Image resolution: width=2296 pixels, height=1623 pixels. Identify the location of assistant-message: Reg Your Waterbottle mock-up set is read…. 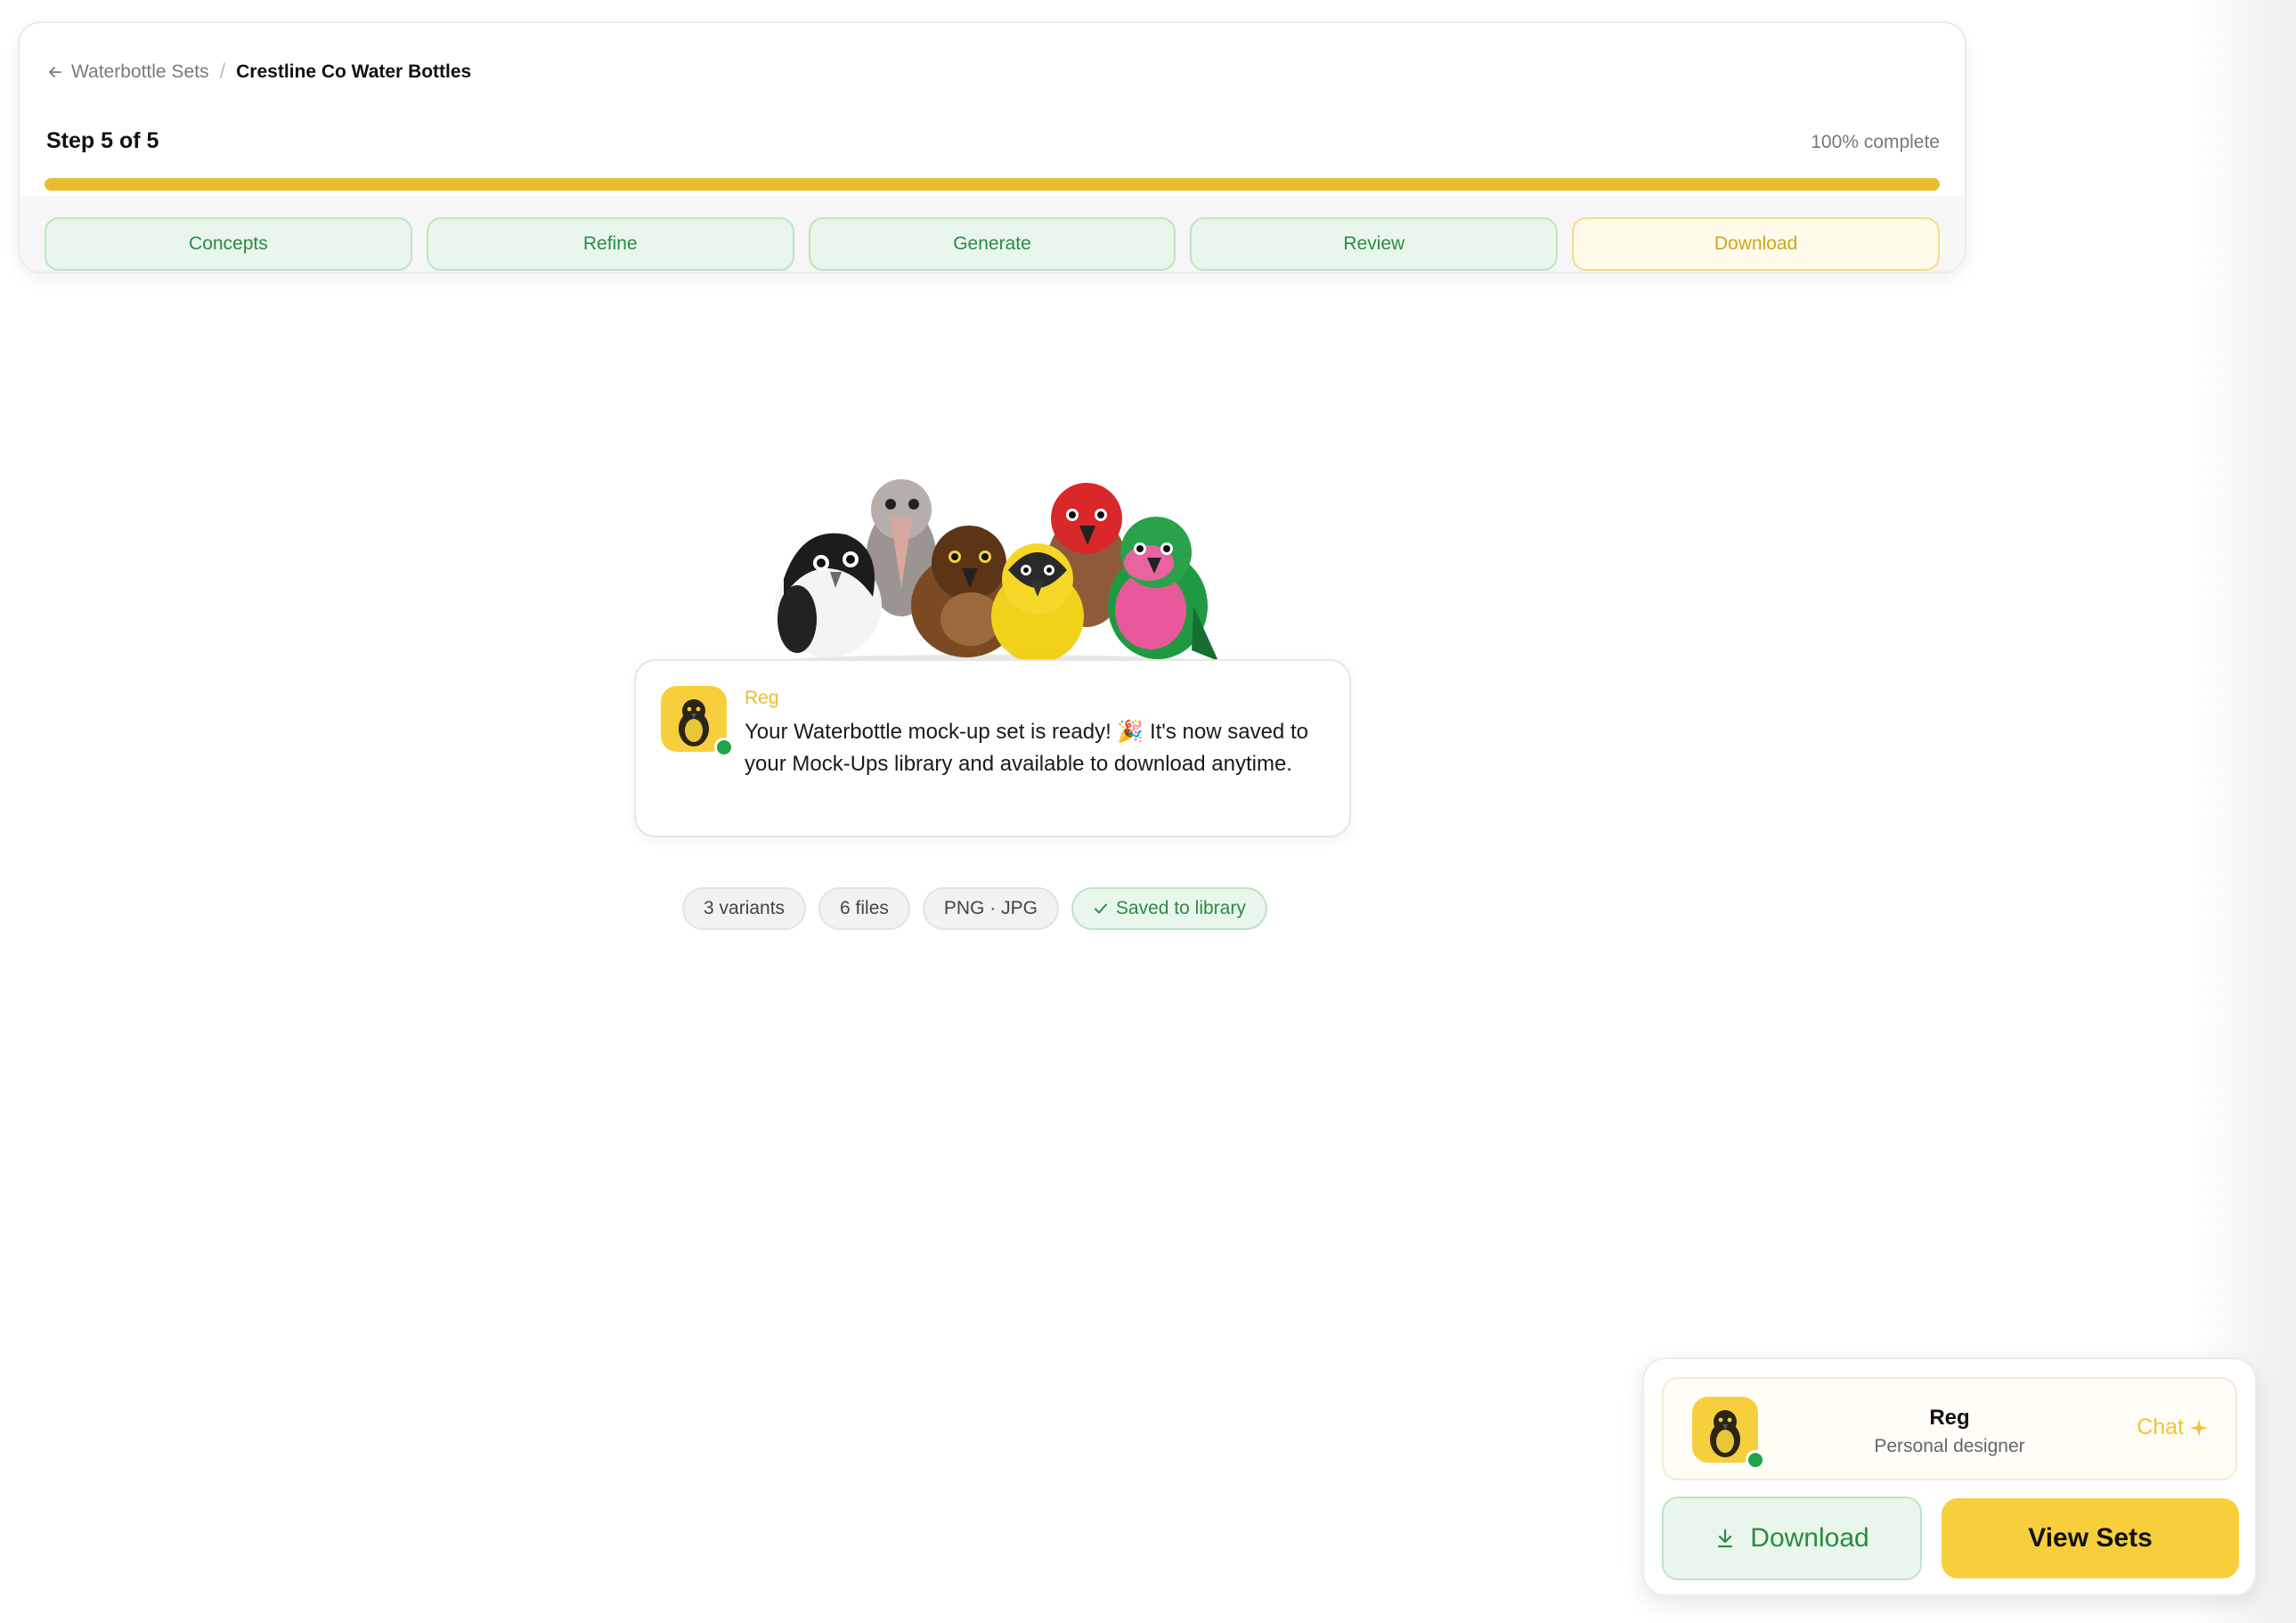
(992, 748).